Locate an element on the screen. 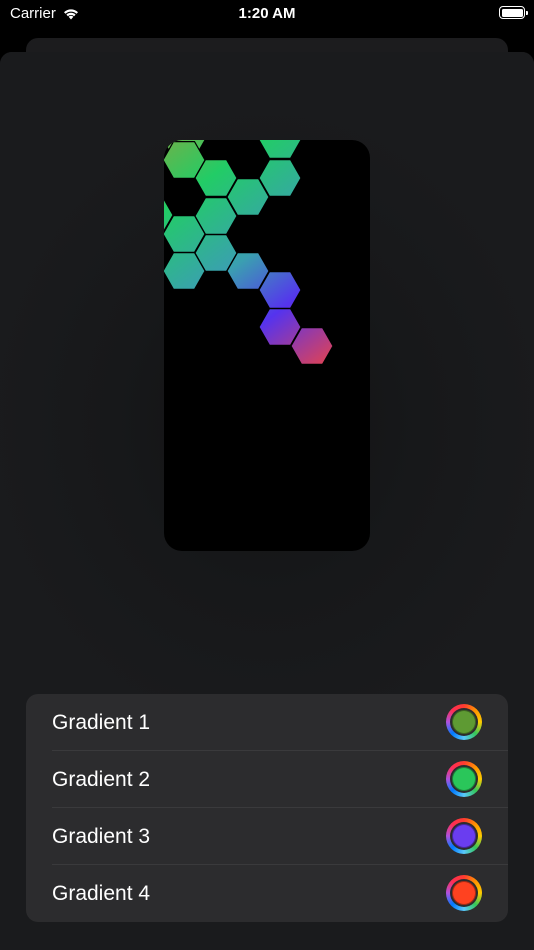  hexagon-grid is located at coordinates (249, 252).